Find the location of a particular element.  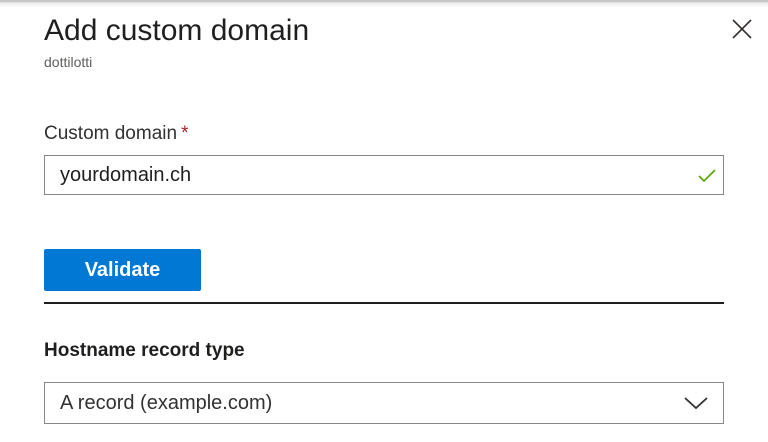

section-divider is located at coordinates (384, 303).